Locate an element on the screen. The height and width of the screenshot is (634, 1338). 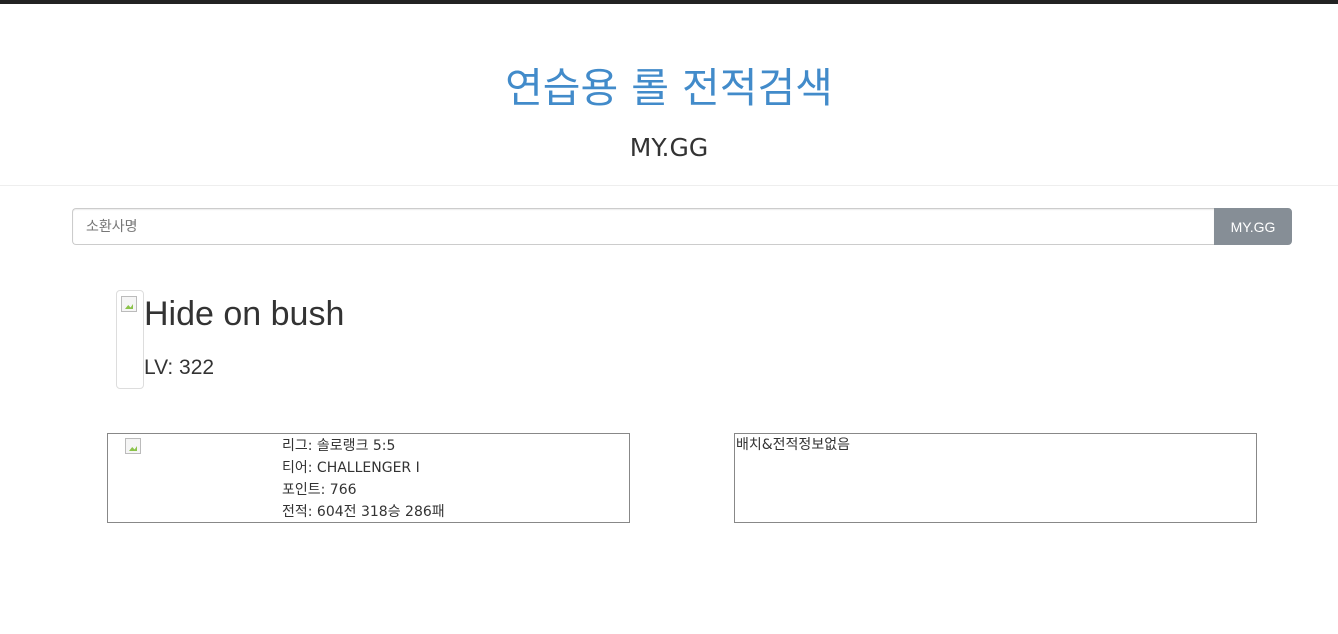
tier-label: 티어: CHALLENGER I is located at coordinates (351, 468).